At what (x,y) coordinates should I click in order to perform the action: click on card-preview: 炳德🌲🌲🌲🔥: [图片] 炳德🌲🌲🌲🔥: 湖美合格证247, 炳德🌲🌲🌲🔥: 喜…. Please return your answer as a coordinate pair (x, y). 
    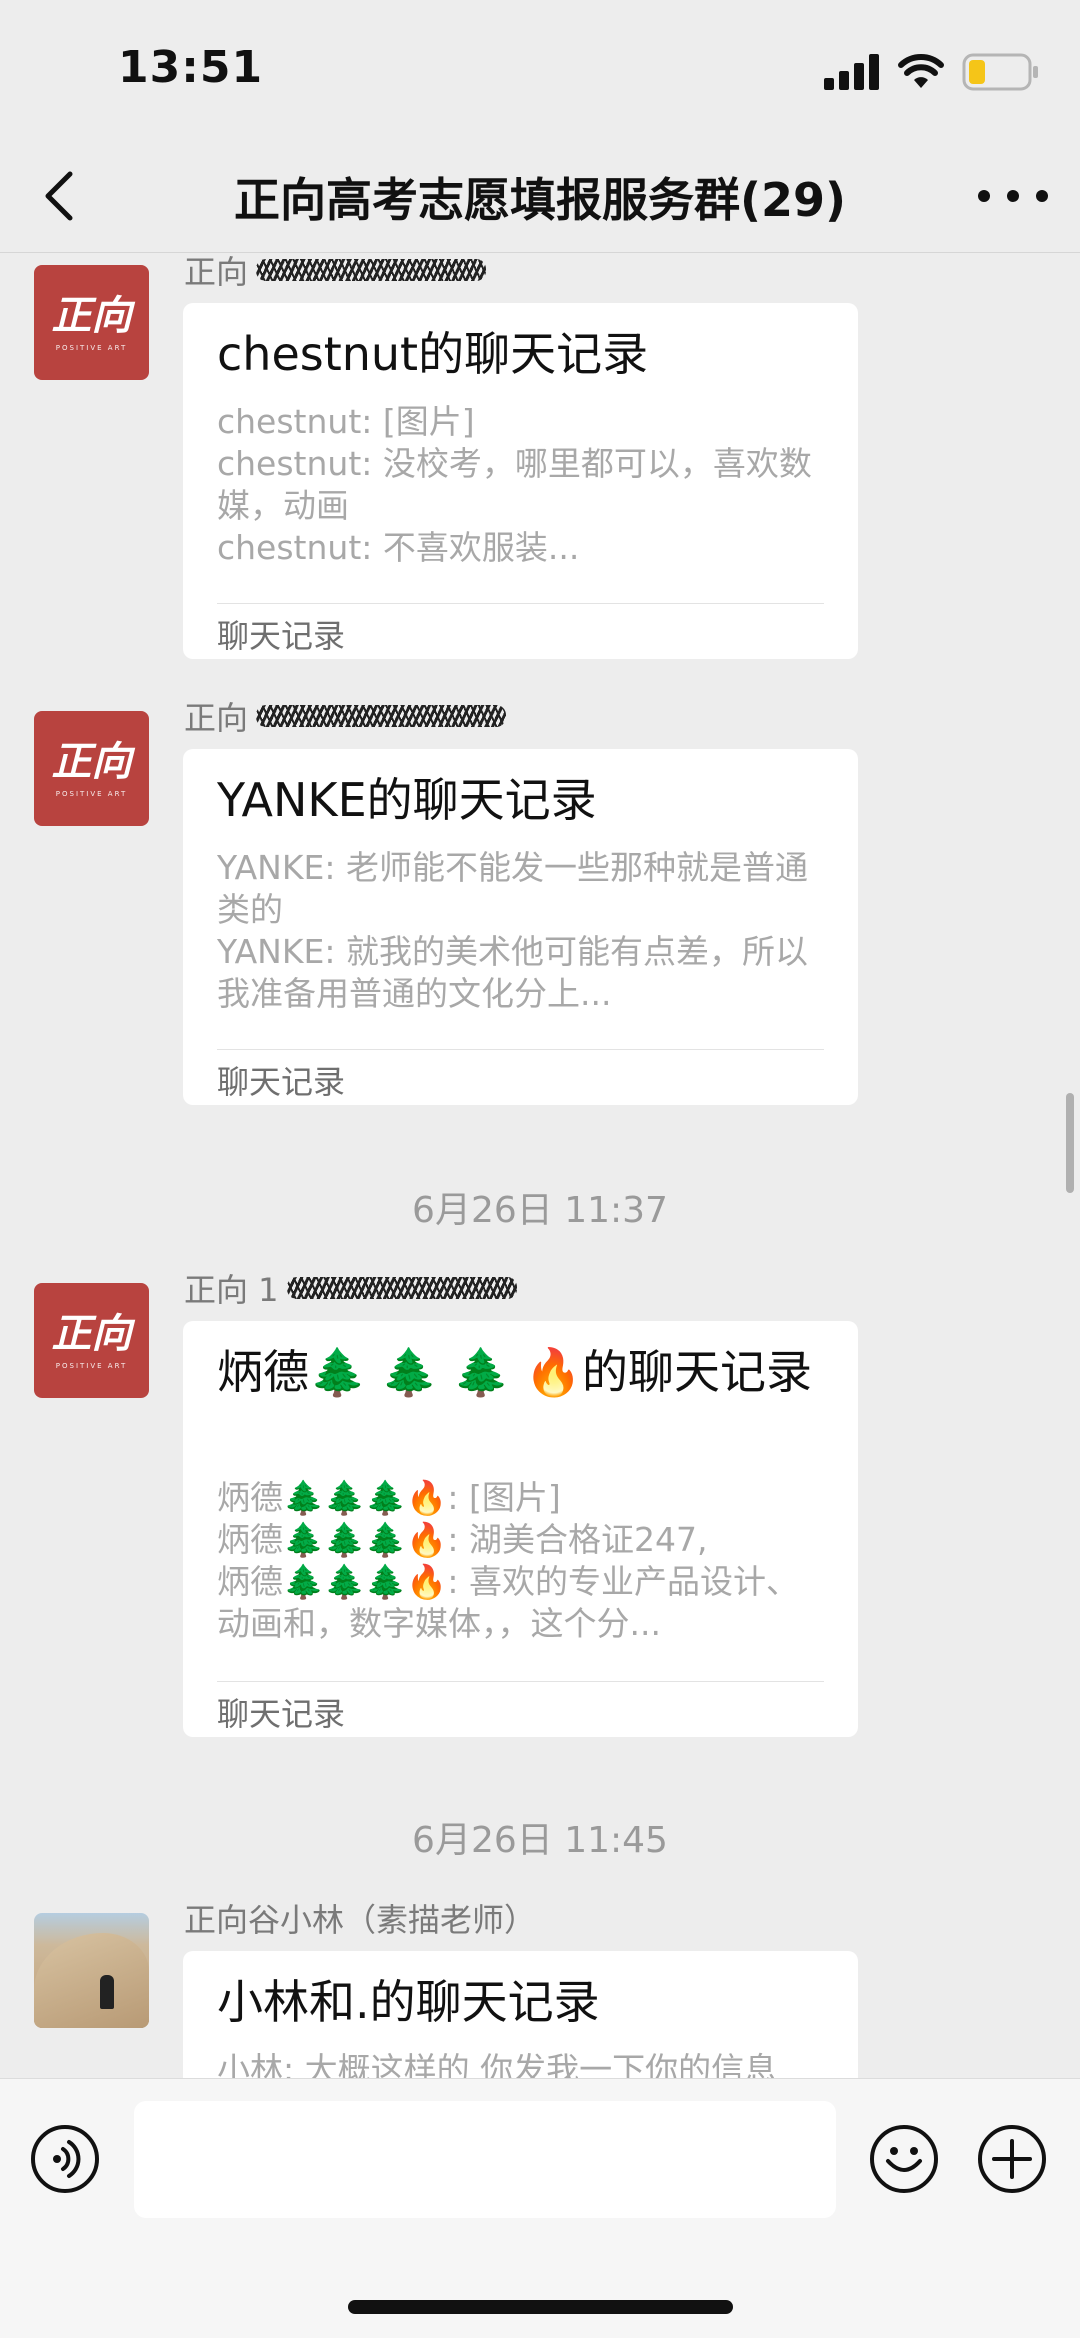
    Looking at the image, I should click on (508, 1560).